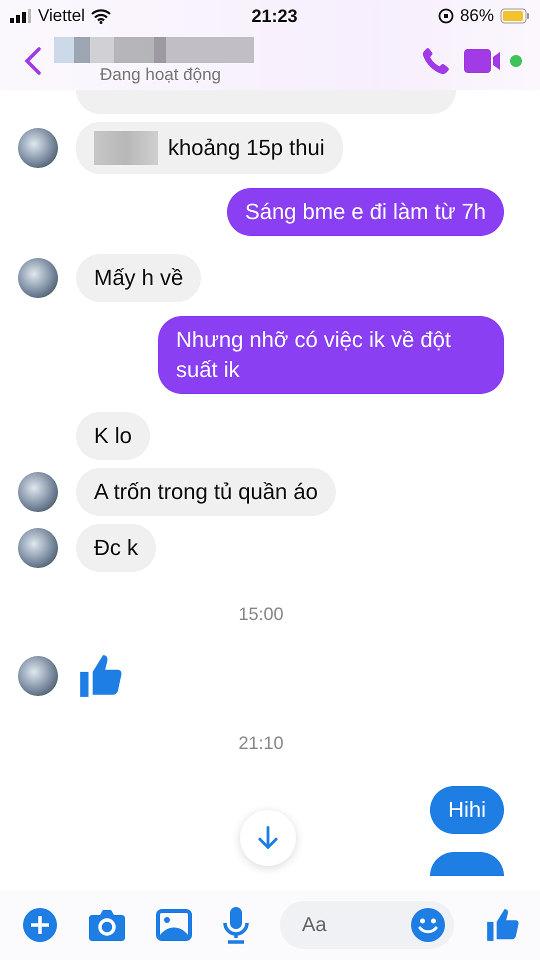 This screenshot has width=540, height=960. What do you see at coordinates (428, 925) in the screenshot?
I see `emoji-icon` at bounding box center [428, 925].